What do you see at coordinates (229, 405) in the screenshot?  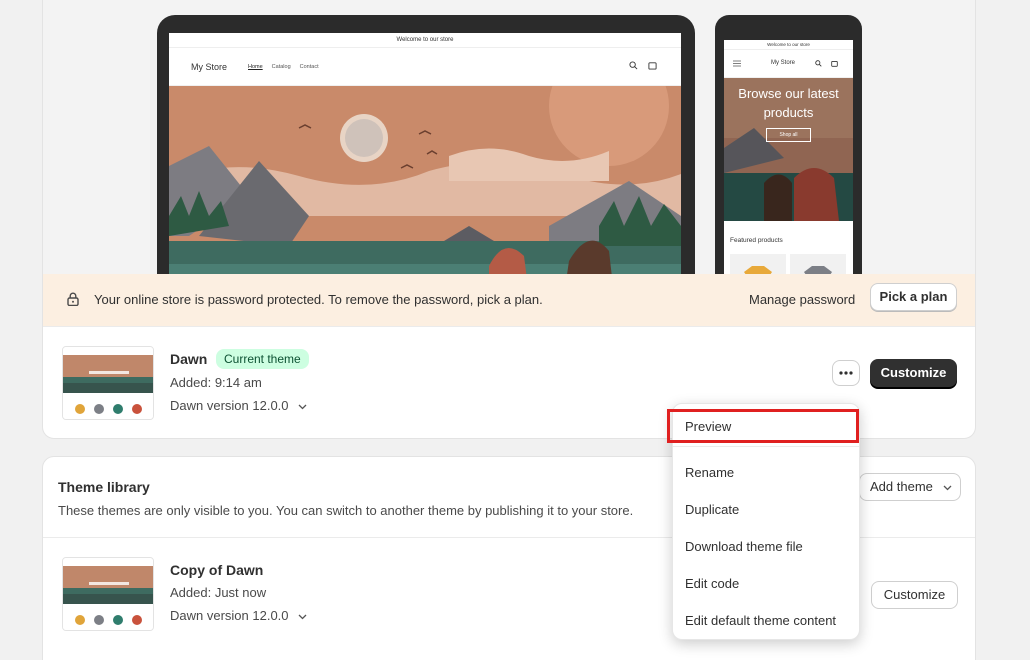 I see `current-theme-version-text: Dawn version 12.0.0` at bounding box center [229, 405].